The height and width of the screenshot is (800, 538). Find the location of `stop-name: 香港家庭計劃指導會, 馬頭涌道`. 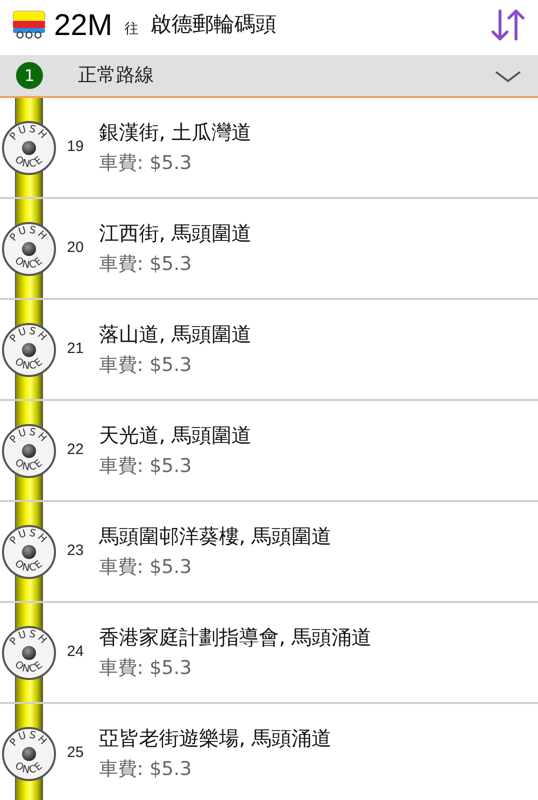

stop-name: 香港家庭計劃指導會, 馬頭涌道 is located at coordinates (235, 638).